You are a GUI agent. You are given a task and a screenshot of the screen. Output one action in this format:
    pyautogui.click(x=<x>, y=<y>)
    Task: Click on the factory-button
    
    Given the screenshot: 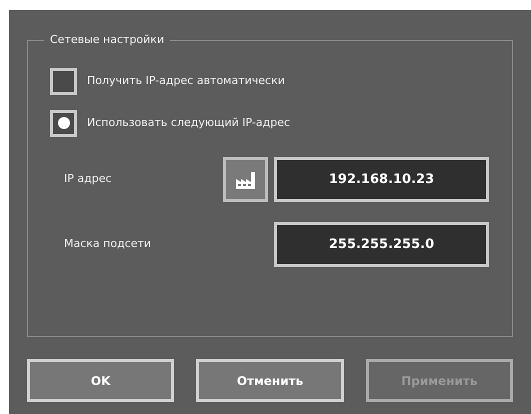 What is the action you would take?
    pyautogui.click(x=245, y=179)
    